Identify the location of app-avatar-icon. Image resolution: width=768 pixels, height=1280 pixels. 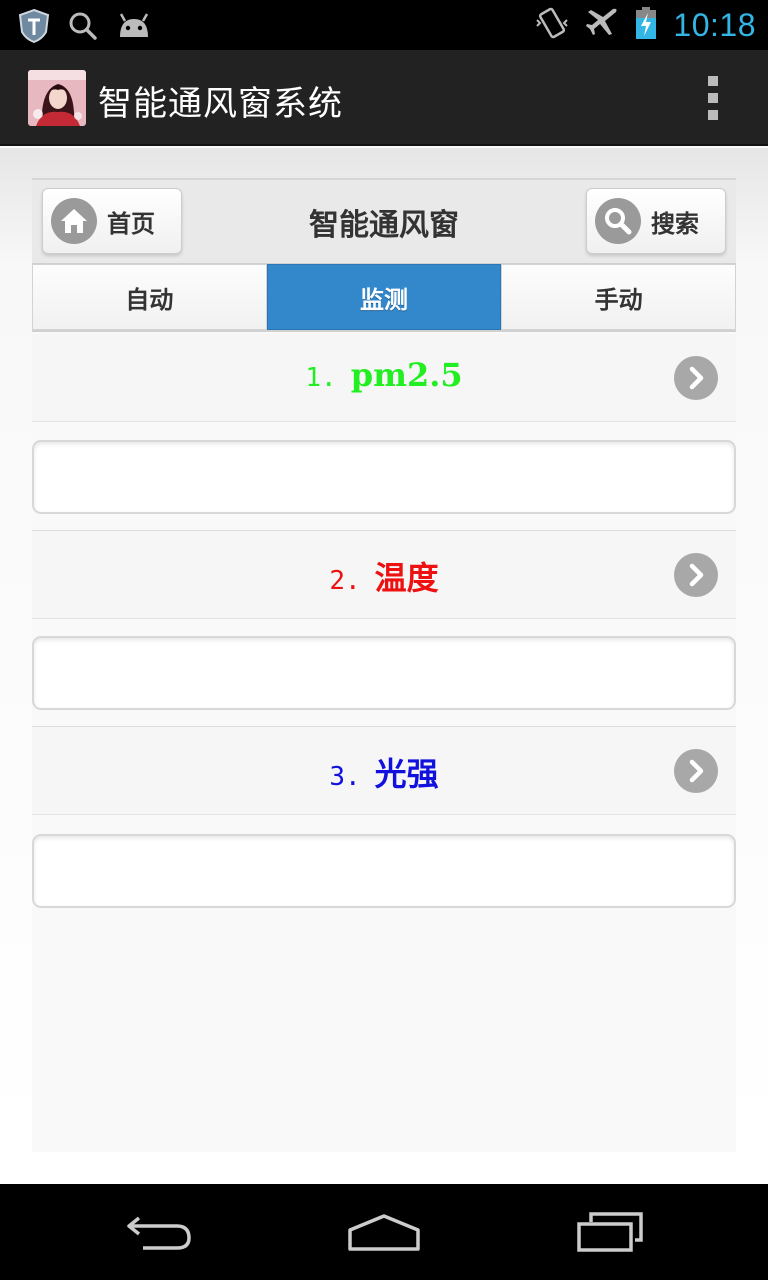
(57, 98).